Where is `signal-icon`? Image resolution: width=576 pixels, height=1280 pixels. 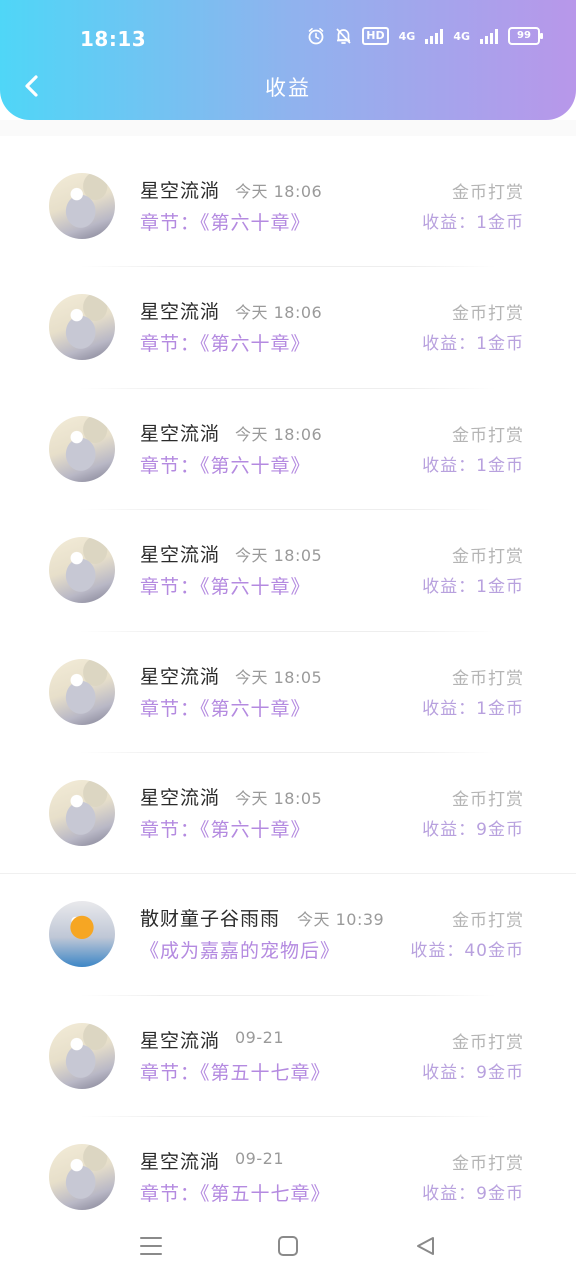
signal-icon is located at coordinates (434, 36).